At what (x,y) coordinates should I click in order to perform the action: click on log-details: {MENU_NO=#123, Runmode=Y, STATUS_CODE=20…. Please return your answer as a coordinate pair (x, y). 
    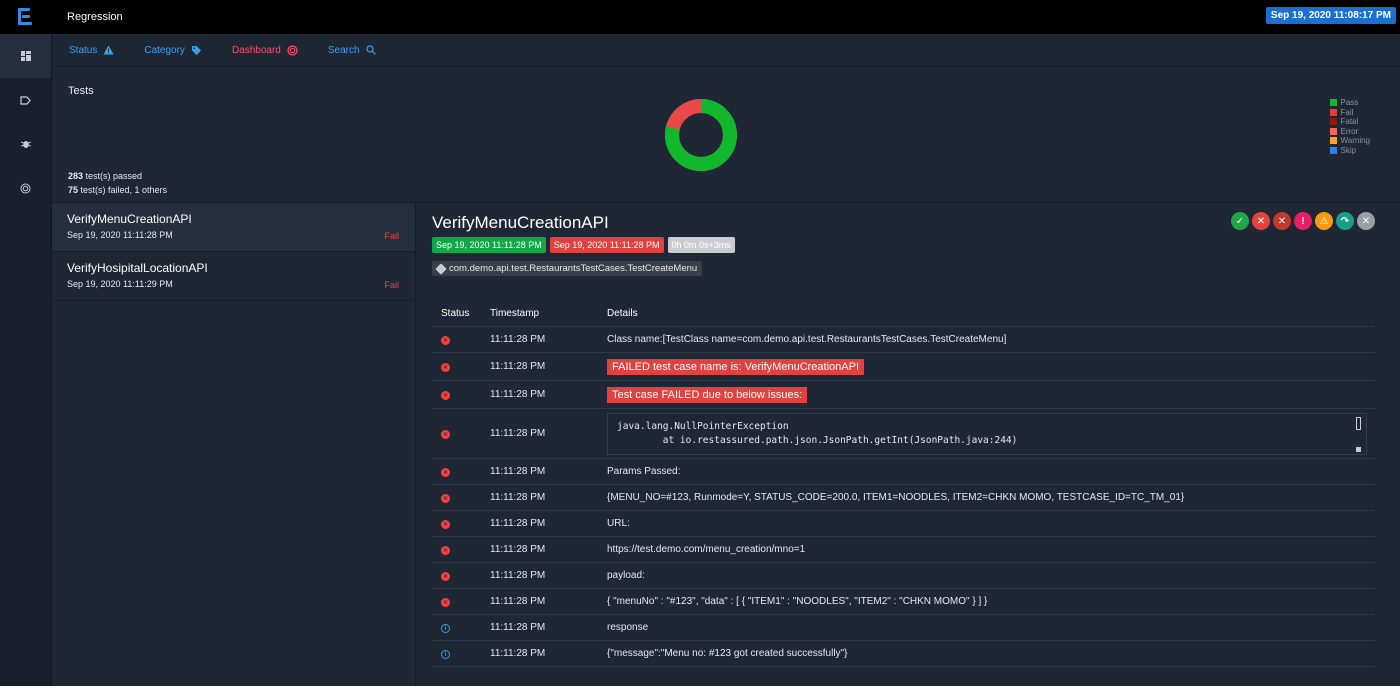
    Looking at the image, I should click on (896, 497).